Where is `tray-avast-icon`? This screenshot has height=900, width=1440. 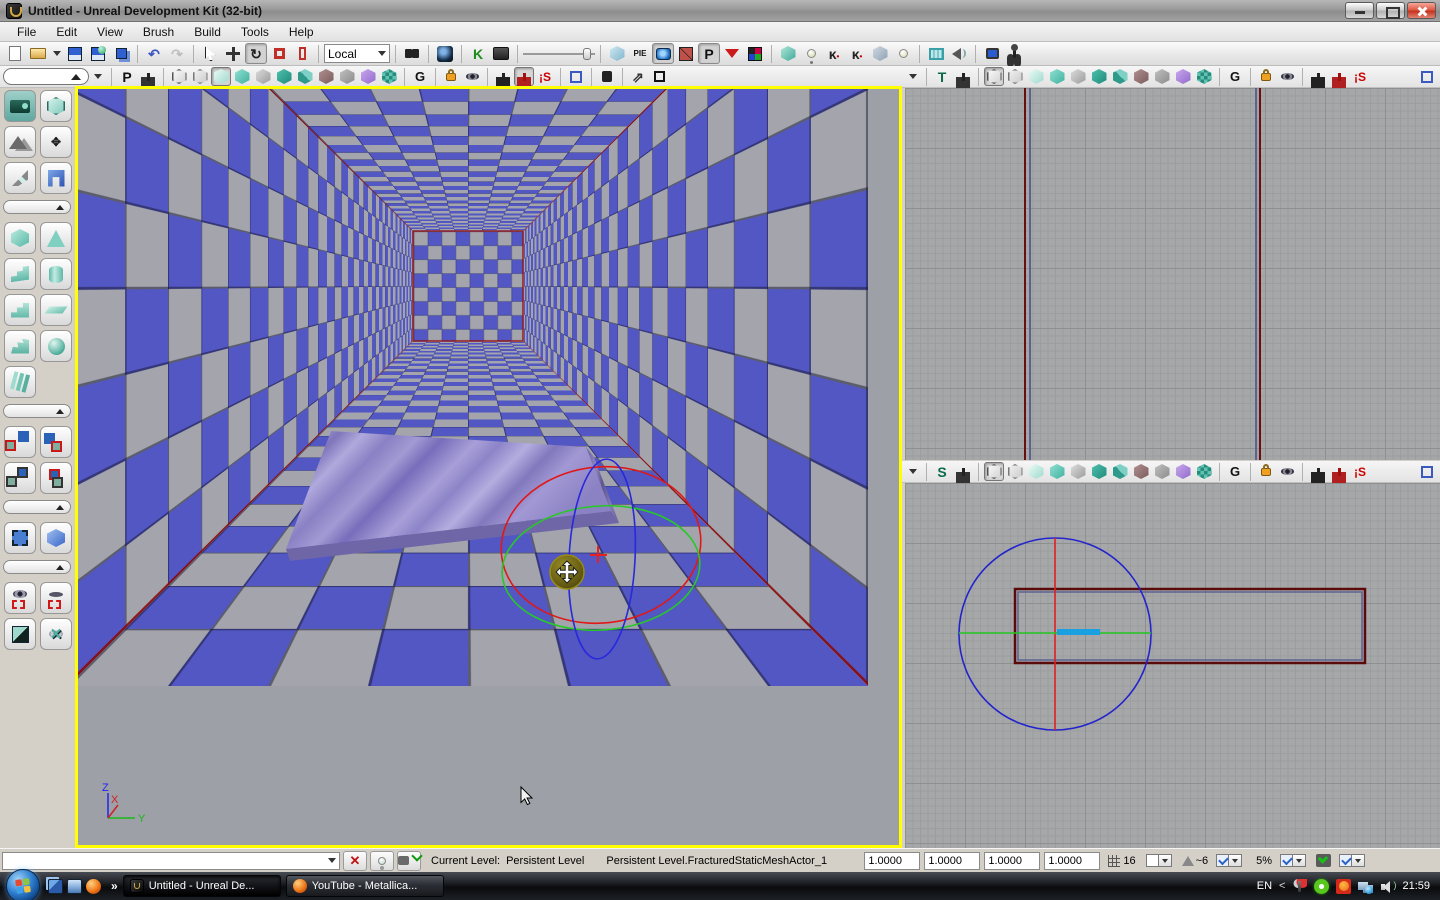 tray-avast-icon is located at coordinates (1344, 886).